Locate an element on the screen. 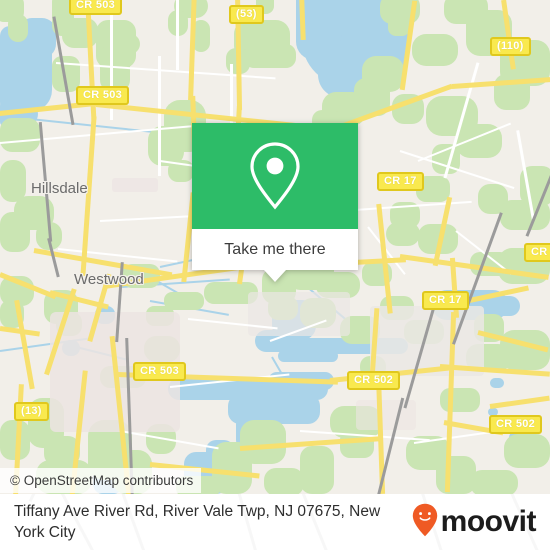  popup-pointer-tail is located at coordinates (275, 276).